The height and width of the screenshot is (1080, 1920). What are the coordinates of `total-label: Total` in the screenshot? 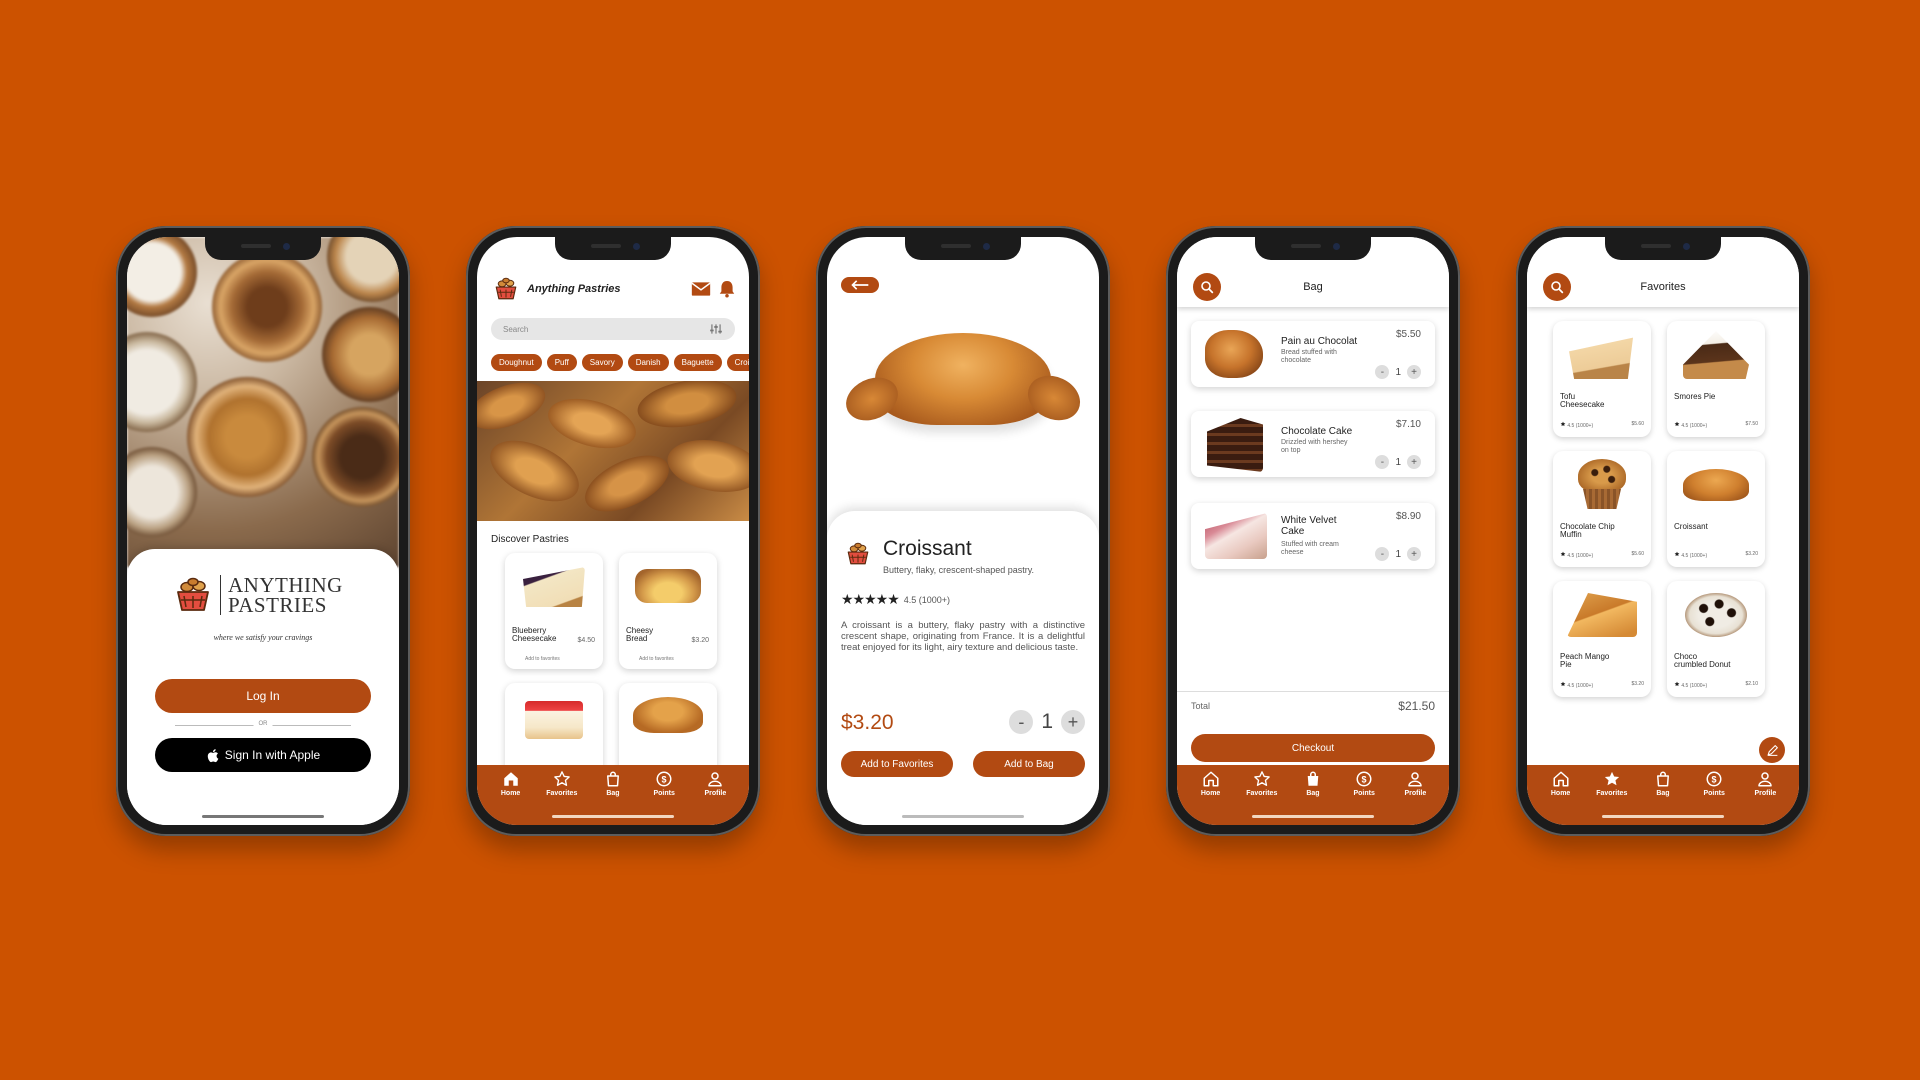 It's located at (1201, 706).